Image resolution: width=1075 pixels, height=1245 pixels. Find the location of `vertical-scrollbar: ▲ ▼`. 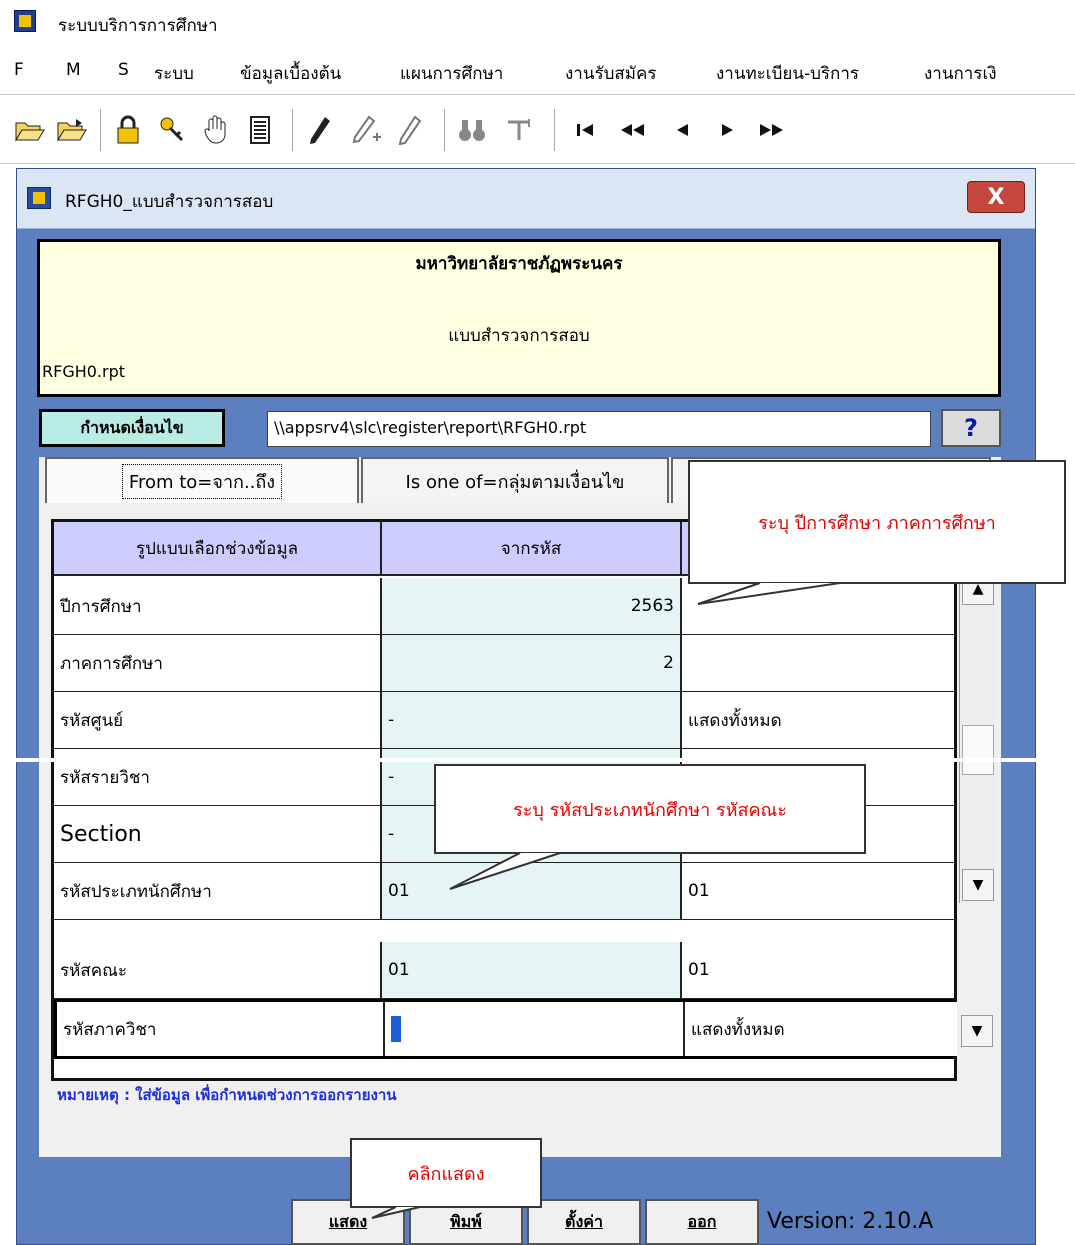

vertical-scrollbar: ▲ ▼ is located at coordinates (977, 738).